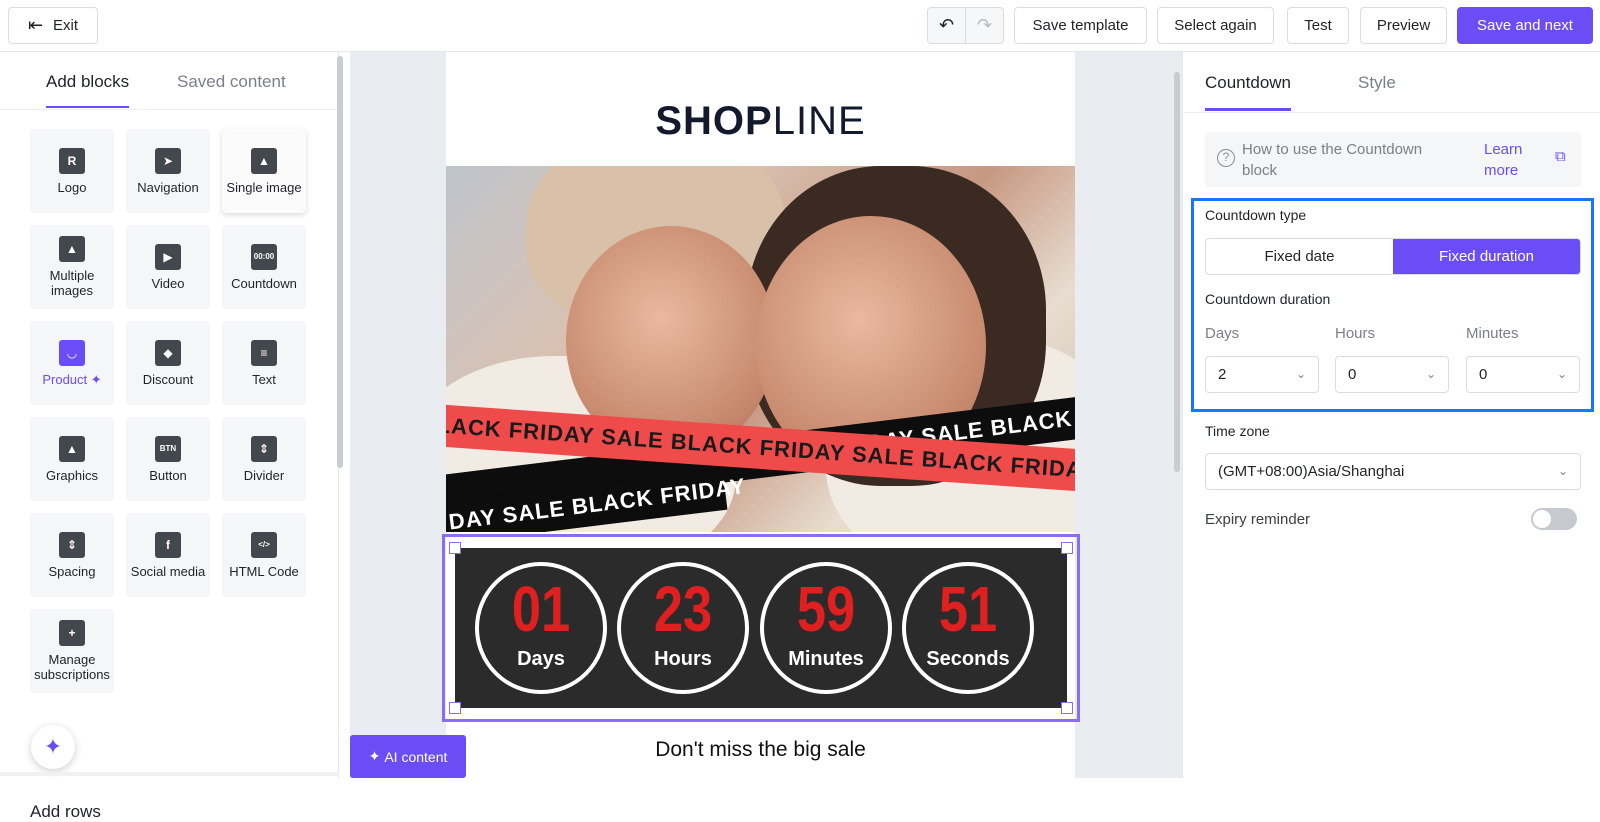  I want to click on left-scrollbar, so click(340, 262).